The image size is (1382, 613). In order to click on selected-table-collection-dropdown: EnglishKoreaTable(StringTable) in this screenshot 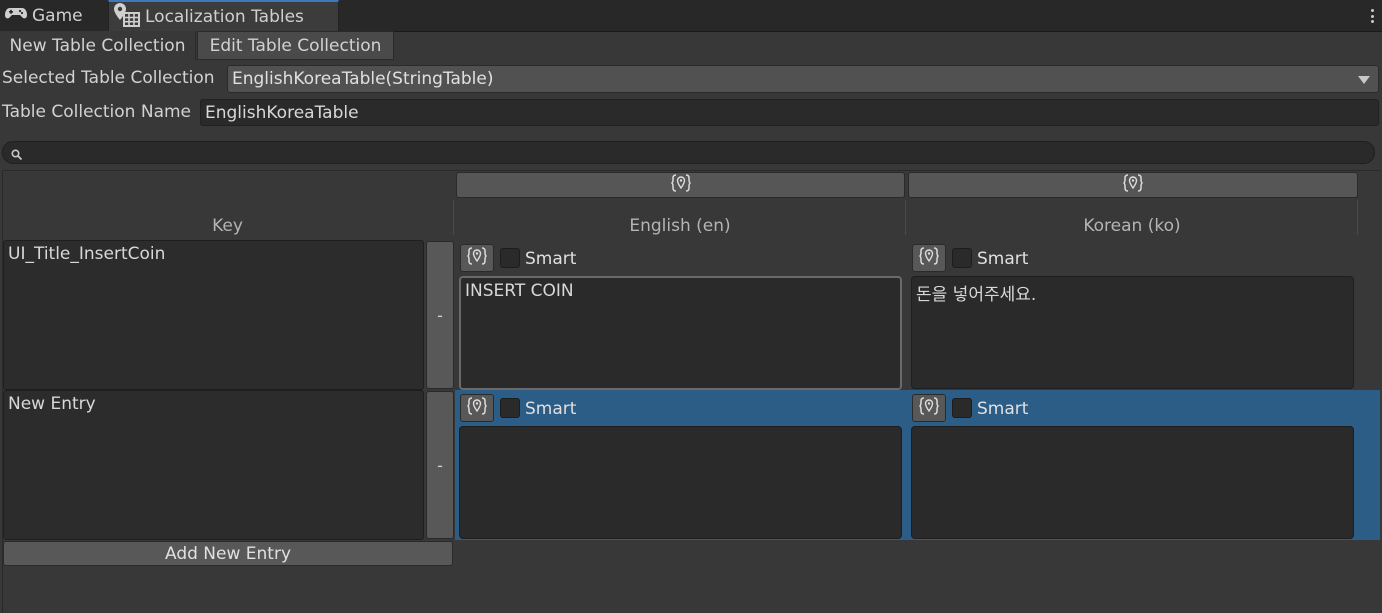, I will do `click(803, 79)`.